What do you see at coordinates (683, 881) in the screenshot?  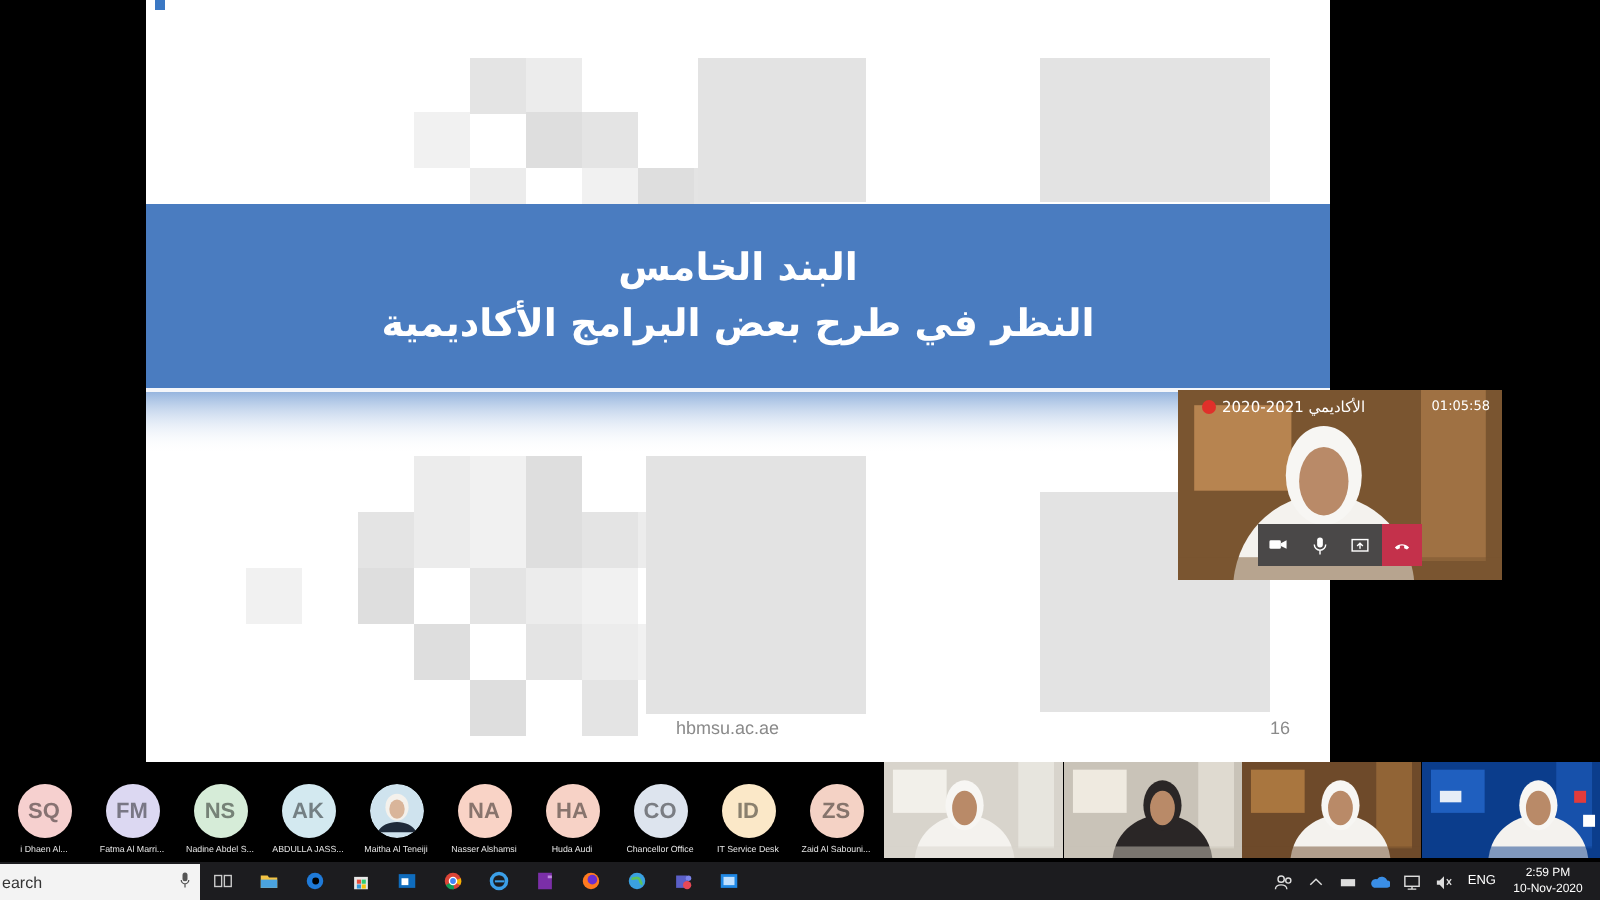 I see `team-icon` at bounding box center [683, 881].